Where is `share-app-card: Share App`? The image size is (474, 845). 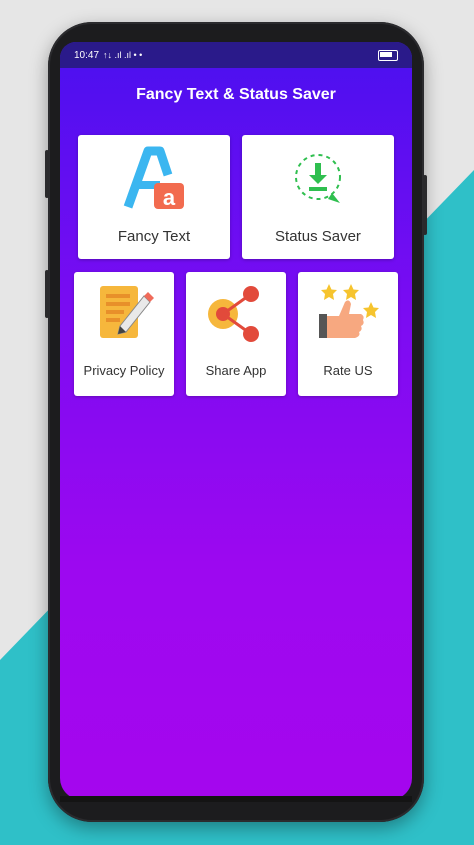 share-app-card: Share App is located at coordinates (236, 334).